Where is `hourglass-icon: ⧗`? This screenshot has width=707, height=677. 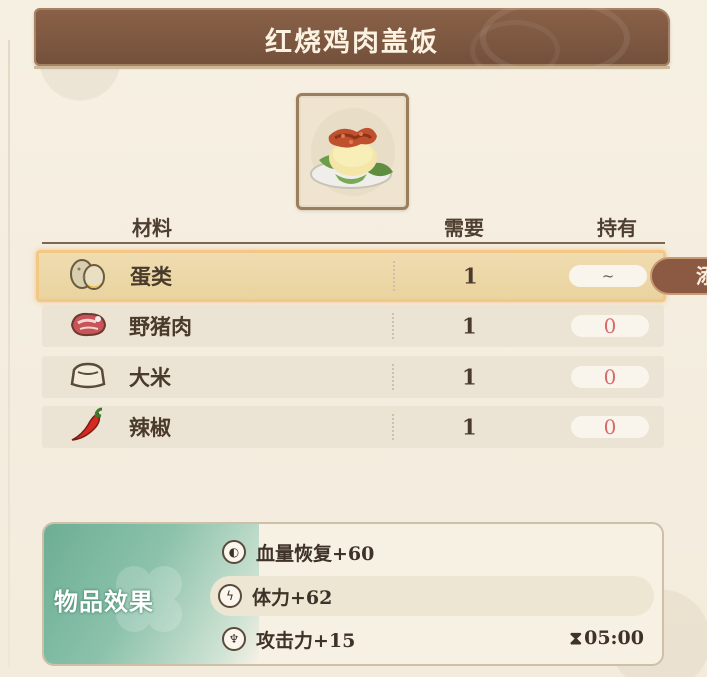
hourglass-icon: ⧗ is located at coordinates (576, 638).